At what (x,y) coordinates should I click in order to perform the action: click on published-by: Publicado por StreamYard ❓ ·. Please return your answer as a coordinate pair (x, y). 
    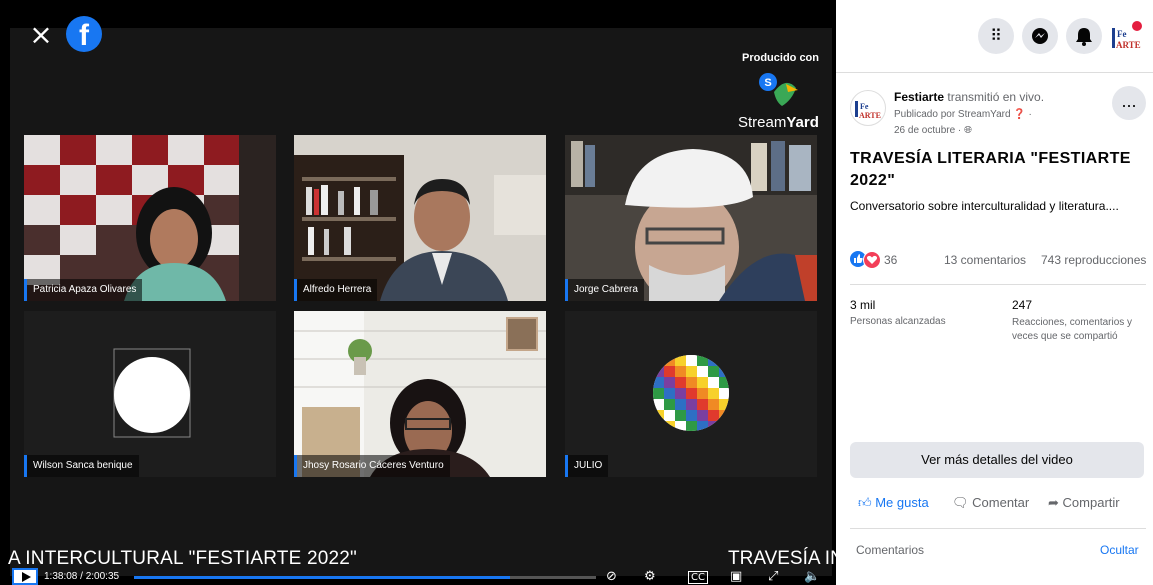
    Looking at the image, I should click on (963, 114).